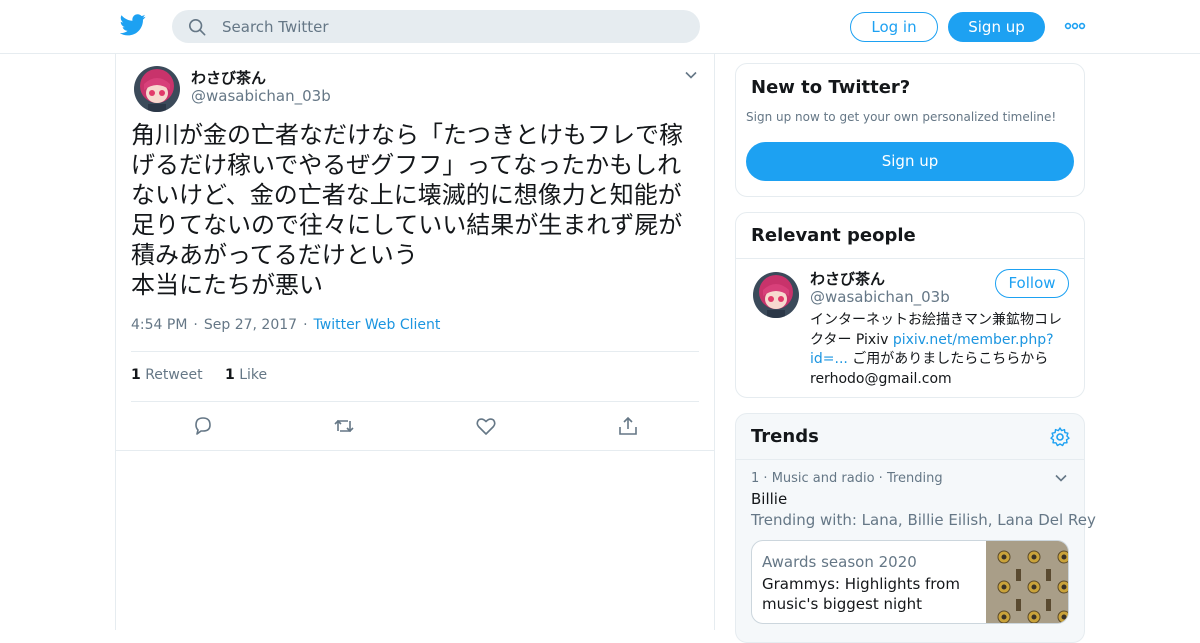  What do you see at coordinates (344, 426) in the screenshot?
I see `retweet-icon` at bounding box center [344, 426].